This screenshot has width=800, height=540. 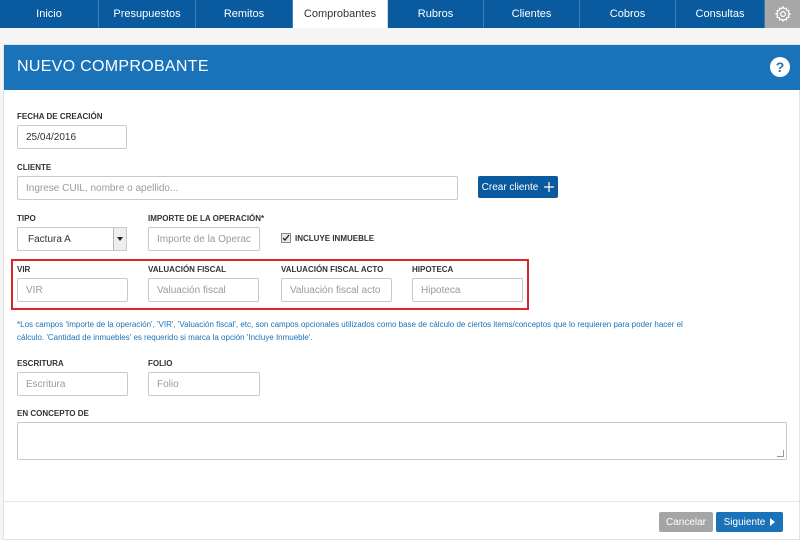 What do you see at coordinates (203, 290) in the screenshot?
I see `valuacion-fiscal-input` at bounding box center [203, 290].